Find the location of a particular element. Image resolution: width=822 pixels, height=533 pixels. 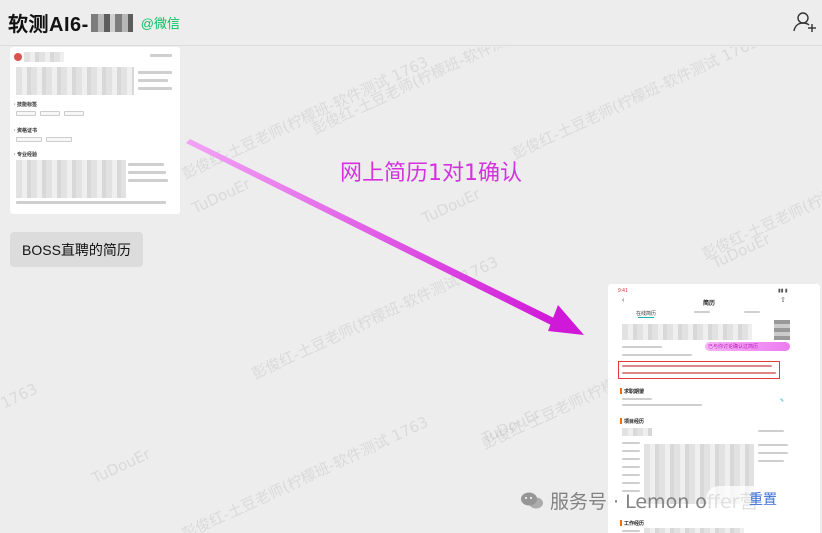

share-icon: ⇧ is located at coordinates (783, 300).